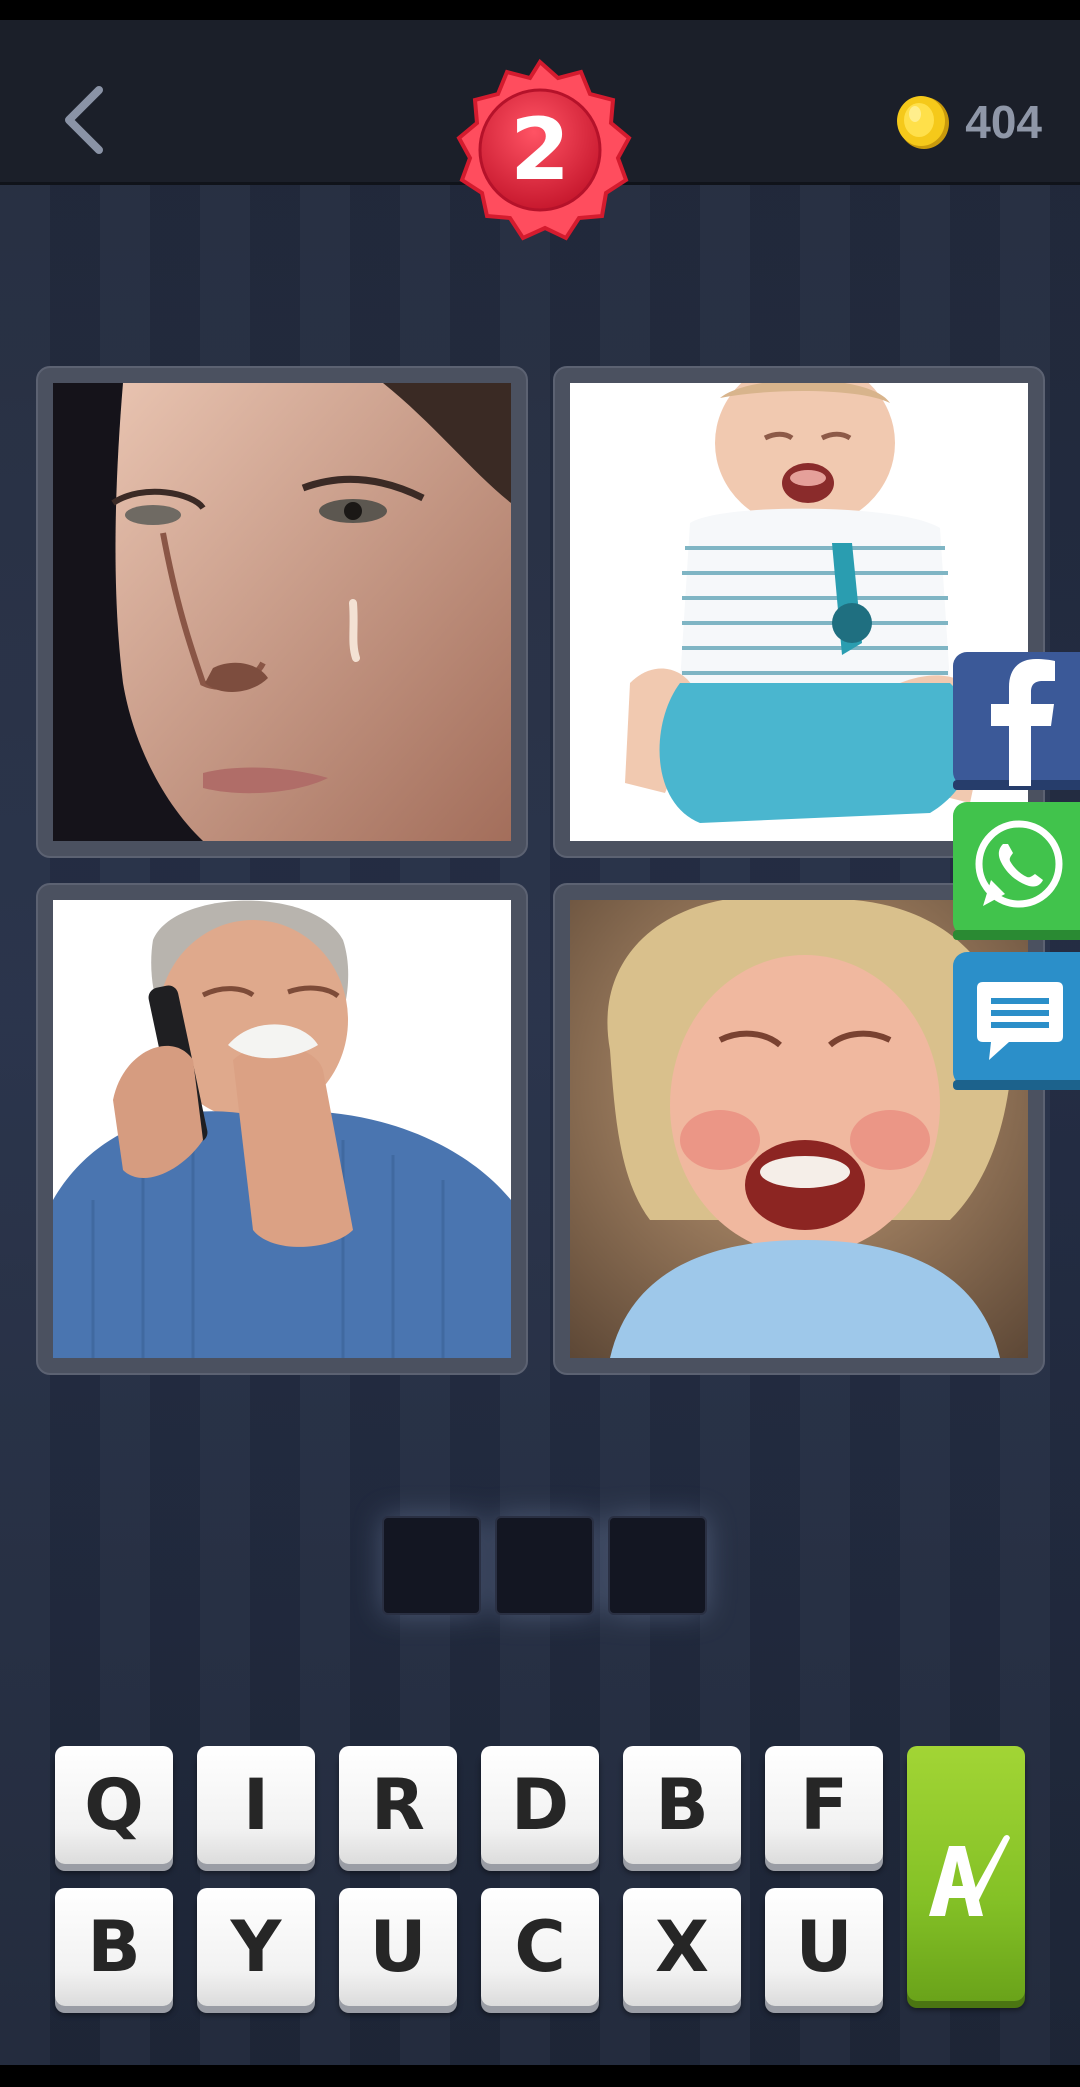 The width and height of the screenshot is (1080, 2087). What do you see at coordinates (540, 10) in the screenshot?
I see `status-bar` at bounding box center [540, 10].